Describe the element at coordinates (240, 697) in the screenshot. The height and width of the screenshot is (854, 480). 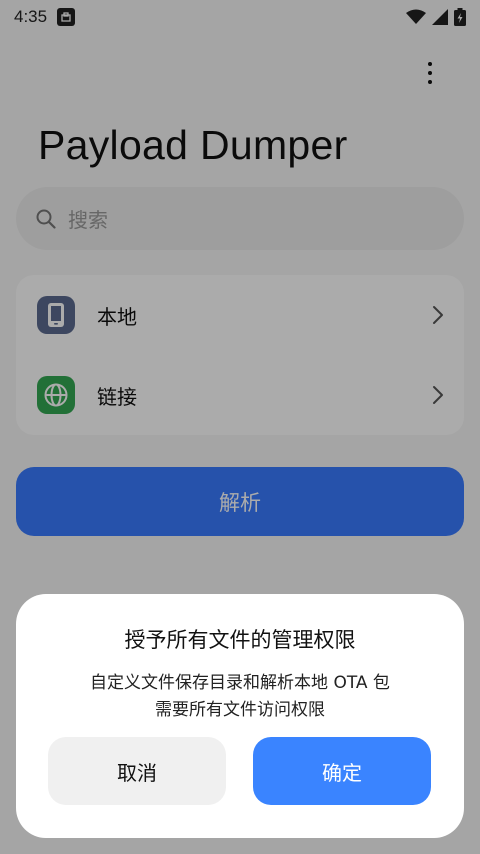
I see `dialog-message: 自定义文件保存目录和解析本地 OTA 包 需要所有文件访问权限` at that location.